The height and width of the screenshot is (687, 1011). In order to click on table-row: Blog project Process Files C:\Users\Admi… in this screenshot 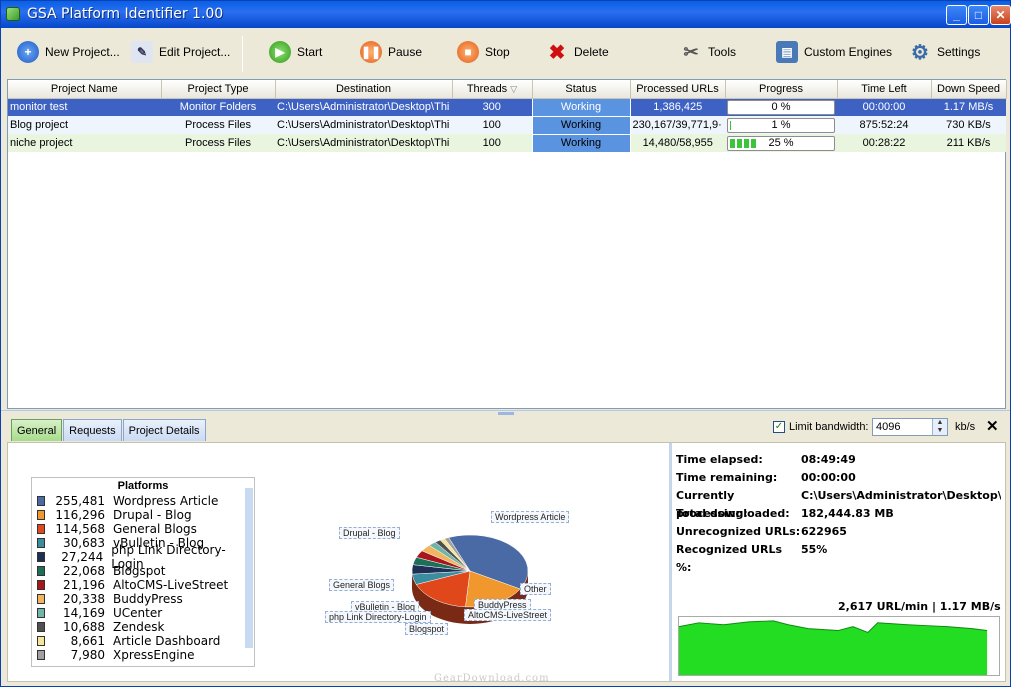, I will do `click(507, 125)`.